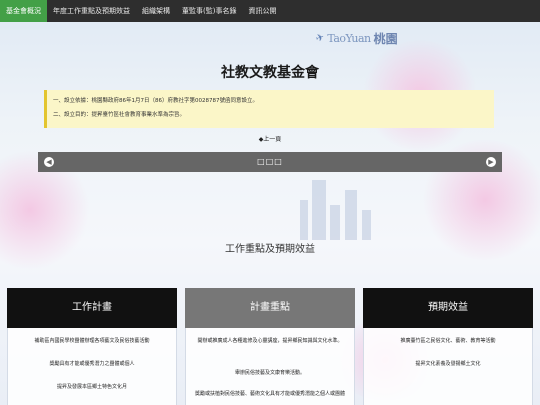 This screenshot has width=540, height=405. Describe the element at coordinates (270, 308) in the screenshot. I see `column-header-plan-focus: 計畫重點` at that location.